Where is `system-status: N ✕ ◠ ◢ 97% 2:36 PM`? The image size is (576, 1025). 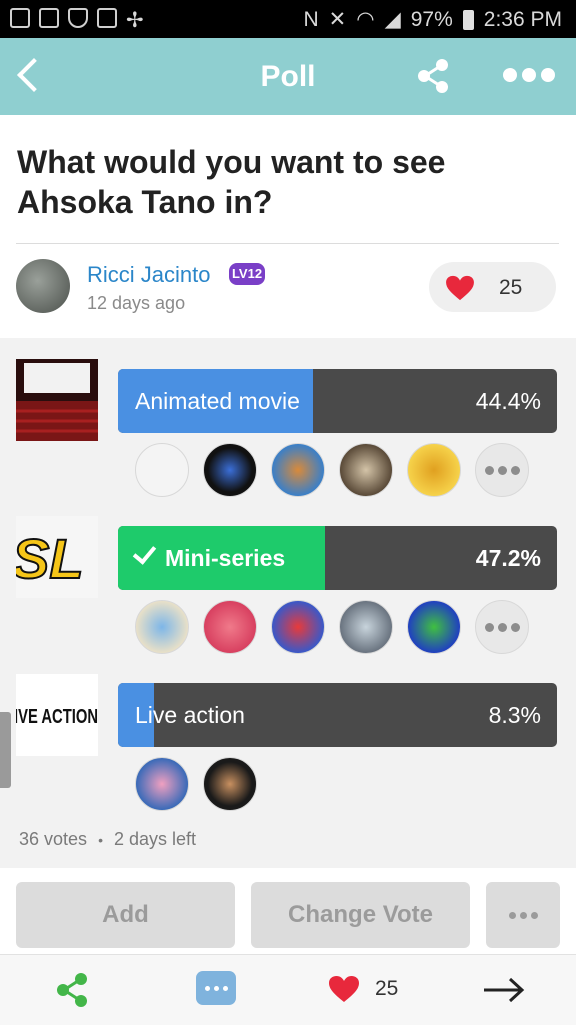
system-status: N ✕ ◠ ◢ 97% 2:36 PM is located at coordinates (432, 19).